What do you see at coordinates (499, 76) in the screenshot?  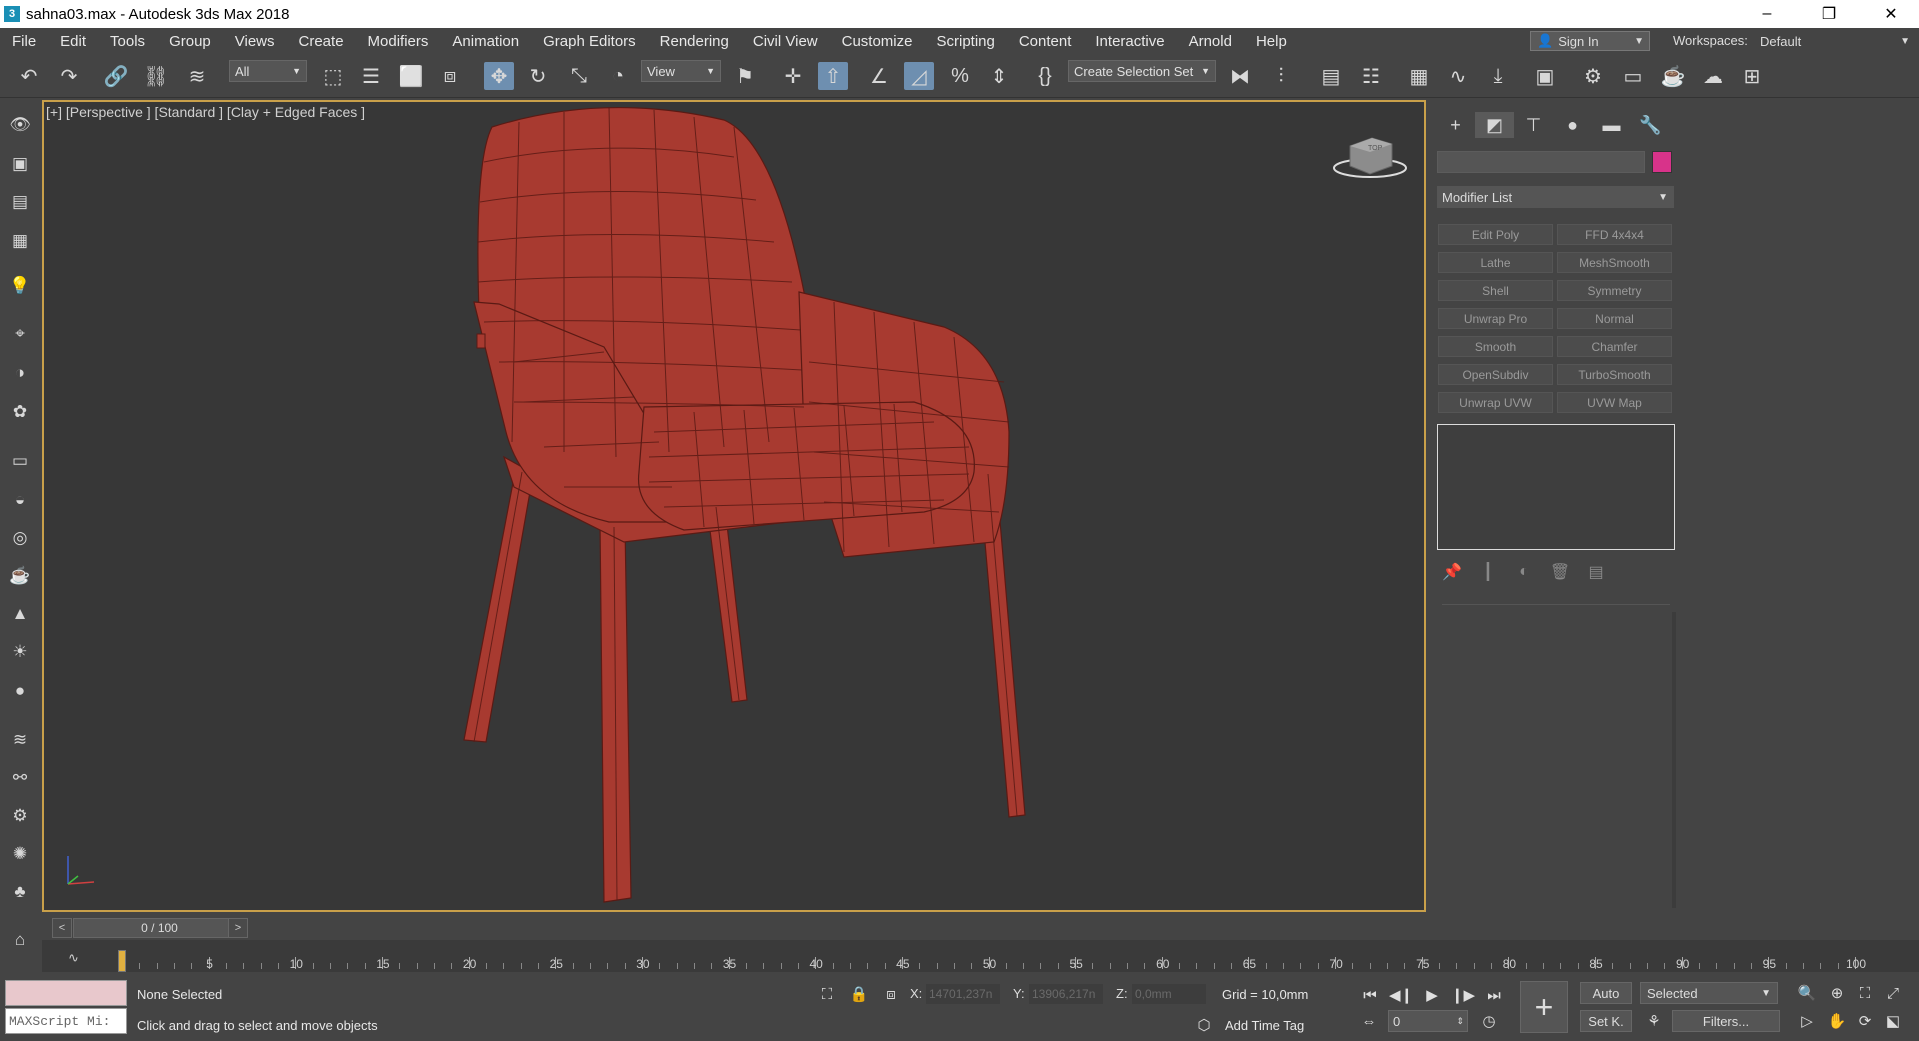 I see `select-move-icon: ✥` at bounding box center [499, 76].